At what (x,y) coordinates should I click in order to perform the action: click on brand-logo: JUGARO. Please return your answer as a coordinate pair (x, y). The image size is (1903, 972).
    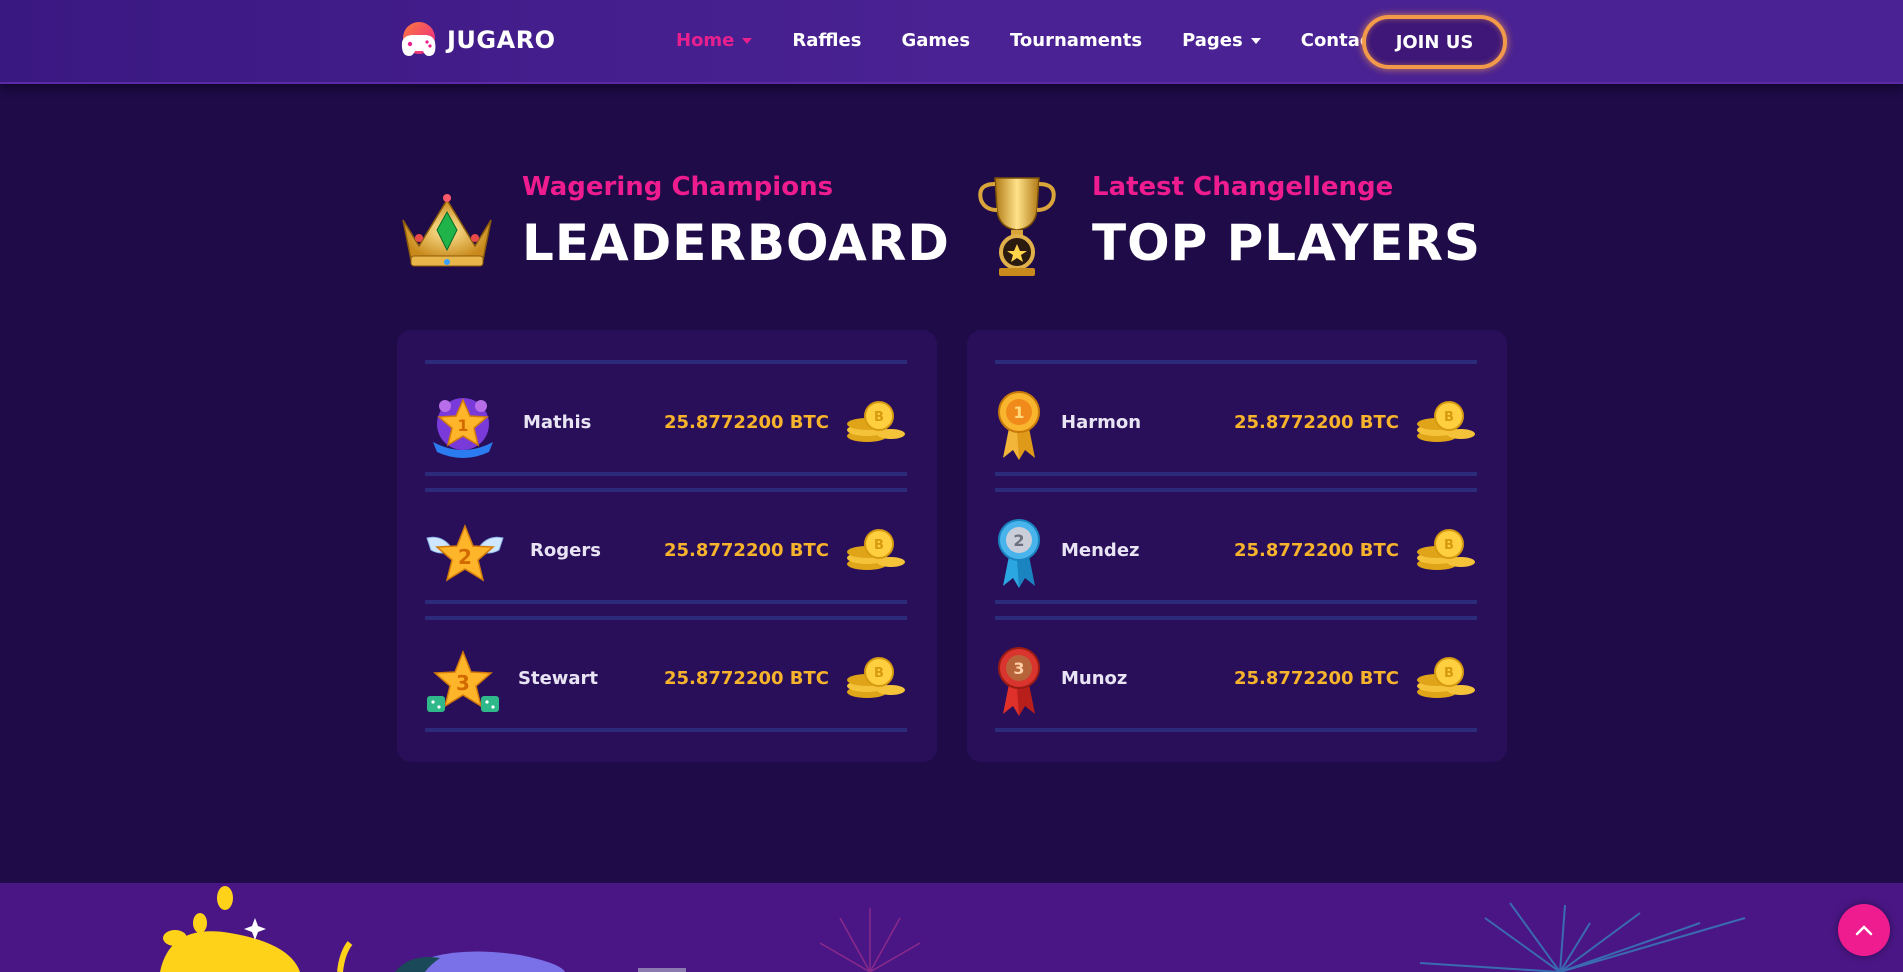
    Looking at the image, I should click on (476, 40).